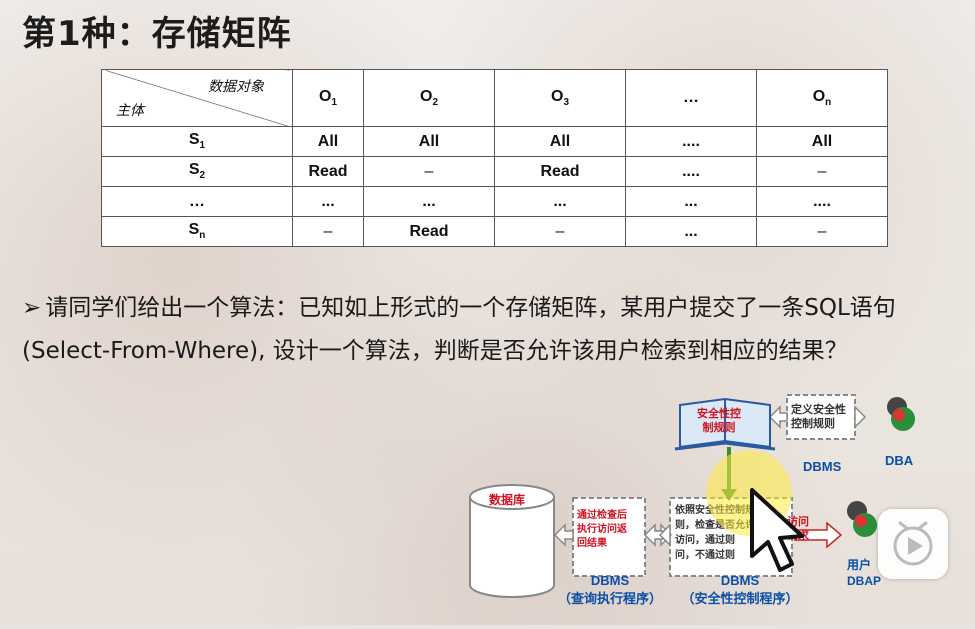 The image size is (975, 629). What do you see at coordinates (719, 421) in the screenshot?
I see `book-label: 安全性控 制规则` at bounding box center [719, 421].